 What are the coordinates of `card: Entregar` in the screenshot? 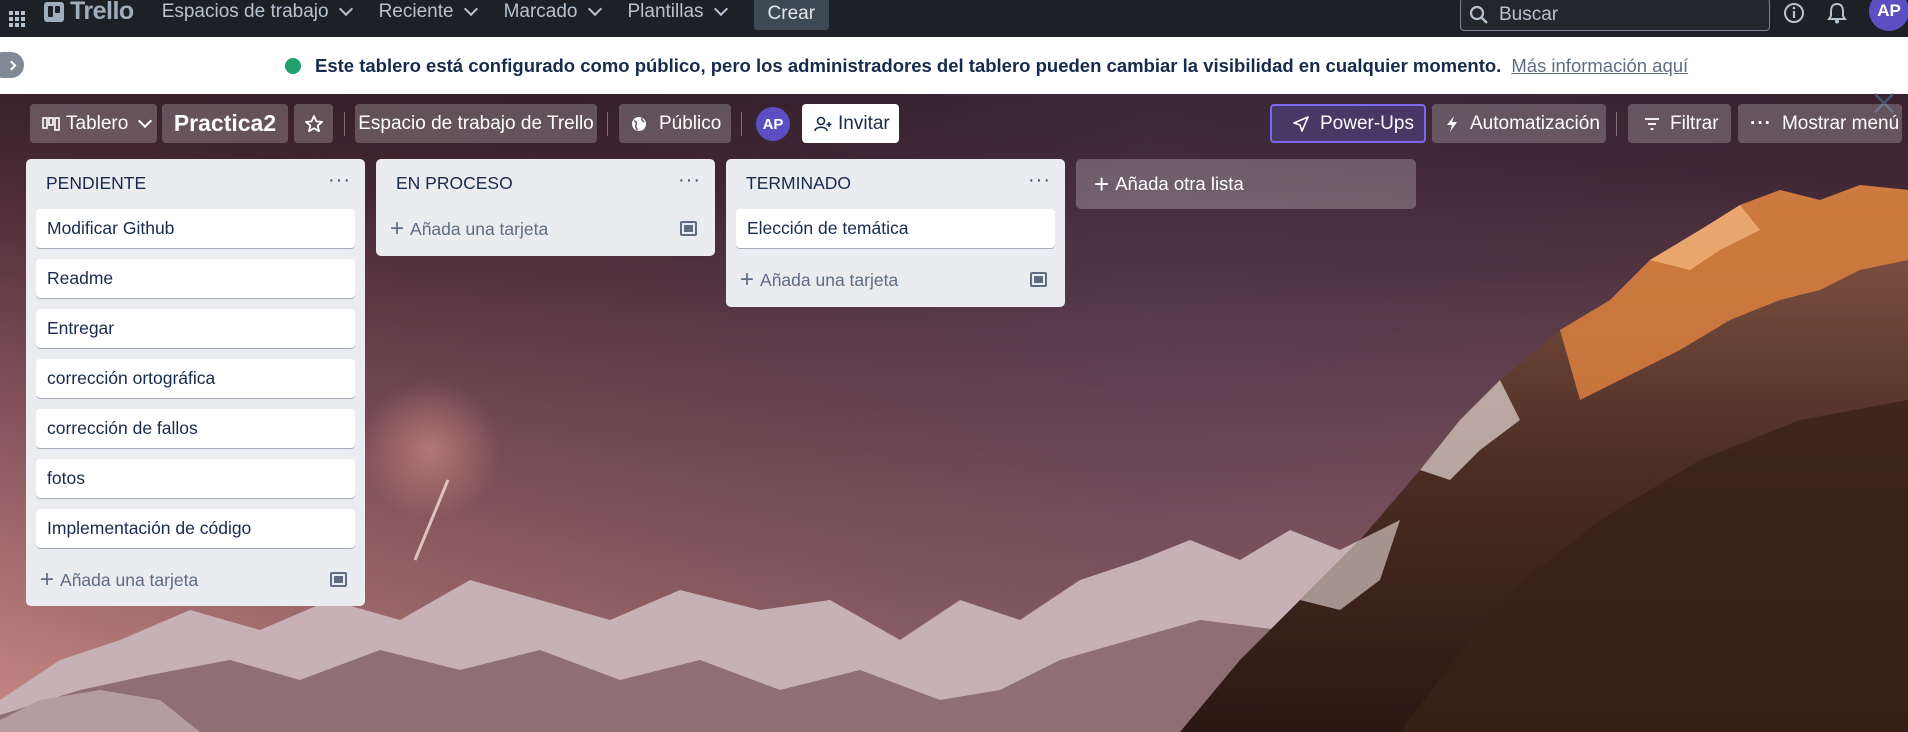 It's located at (195, 328).